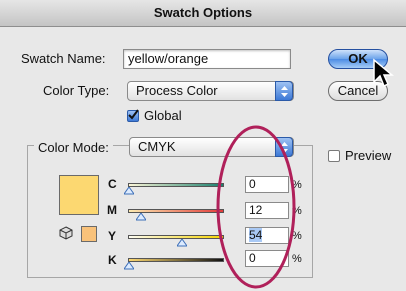 The height and width of the screenshot is (291, 406). I want to click on color-mode-label: Color Mode:, so click(73, 147).